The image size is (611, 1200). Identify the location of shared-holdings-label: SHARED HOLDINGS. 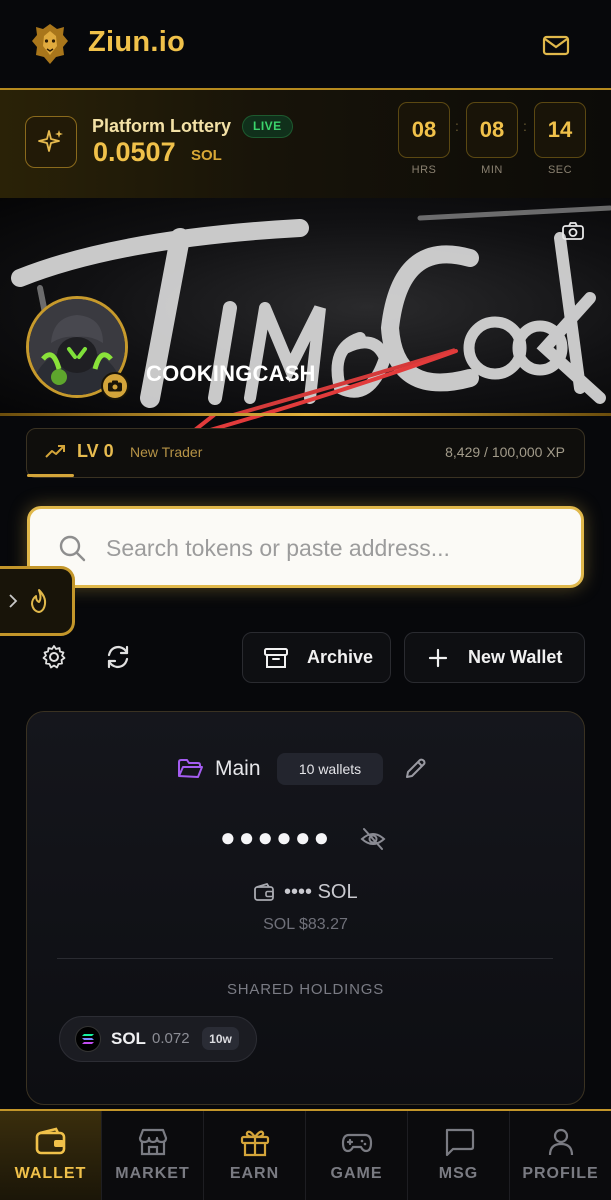
(305, 989).